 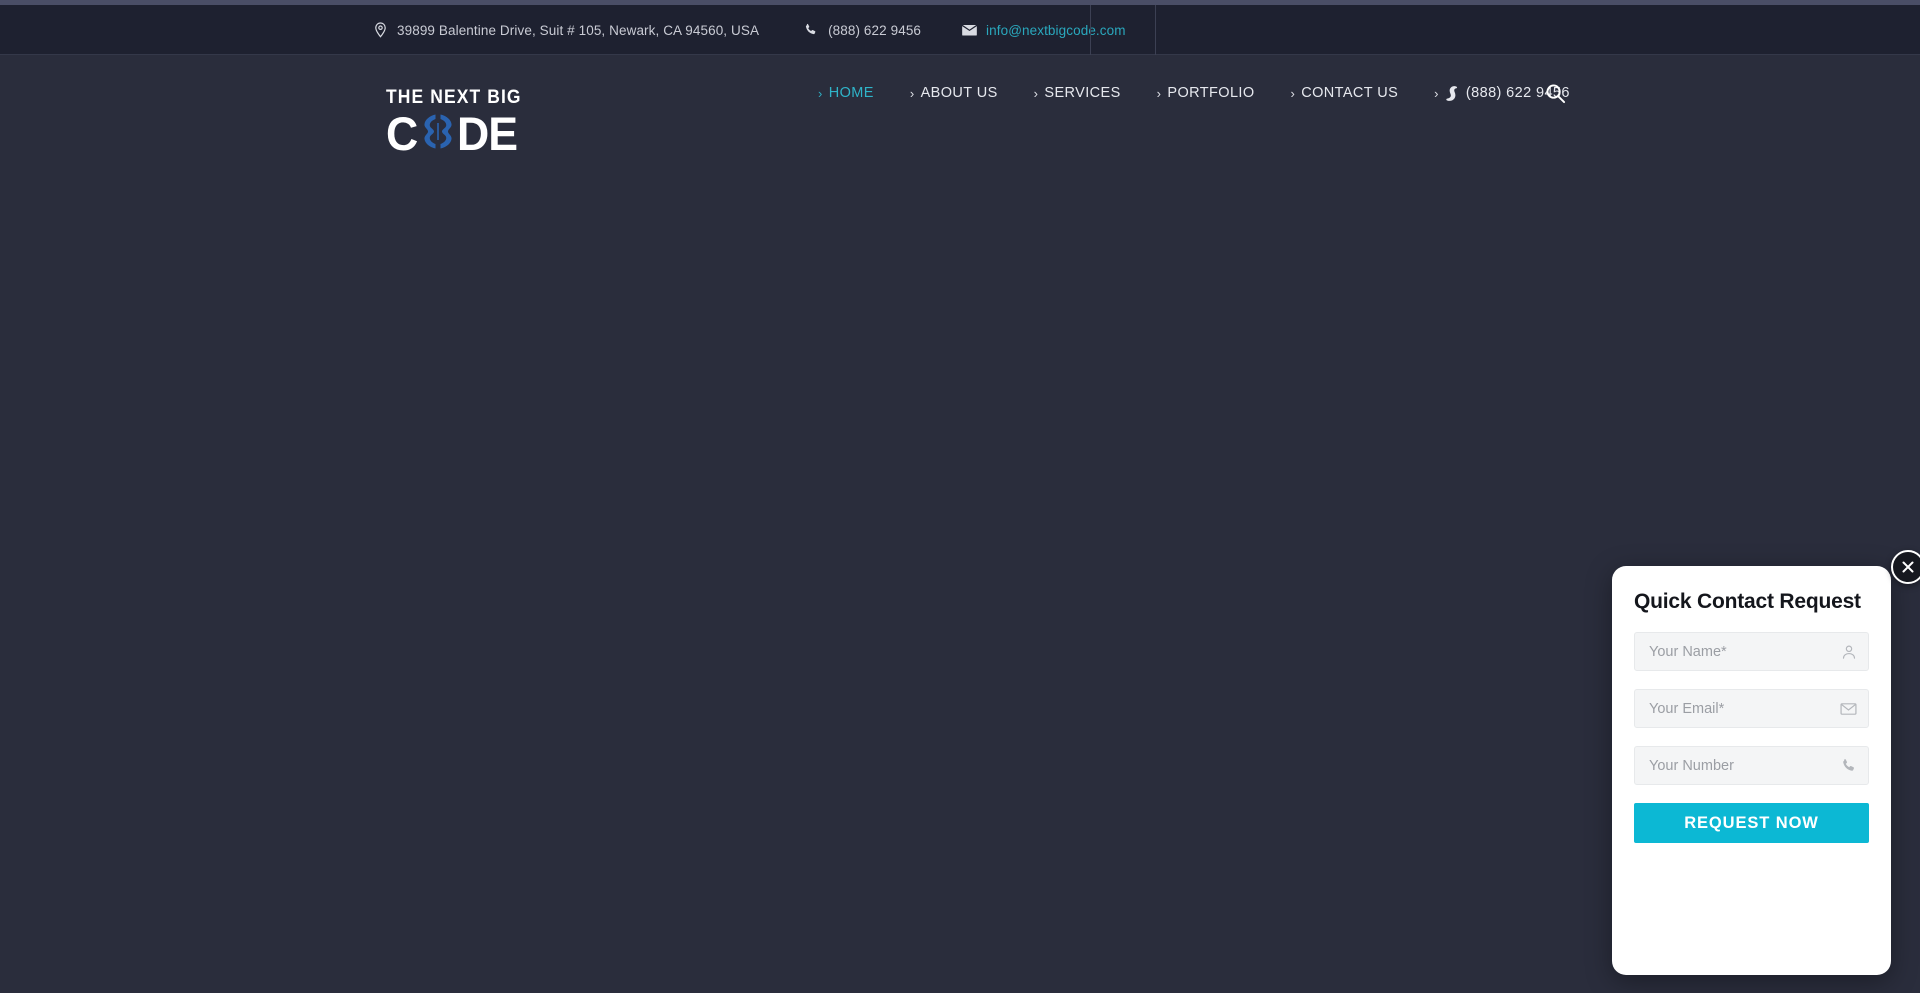 I want to click on topbar-divider-left, so click(x=1090, y=30).